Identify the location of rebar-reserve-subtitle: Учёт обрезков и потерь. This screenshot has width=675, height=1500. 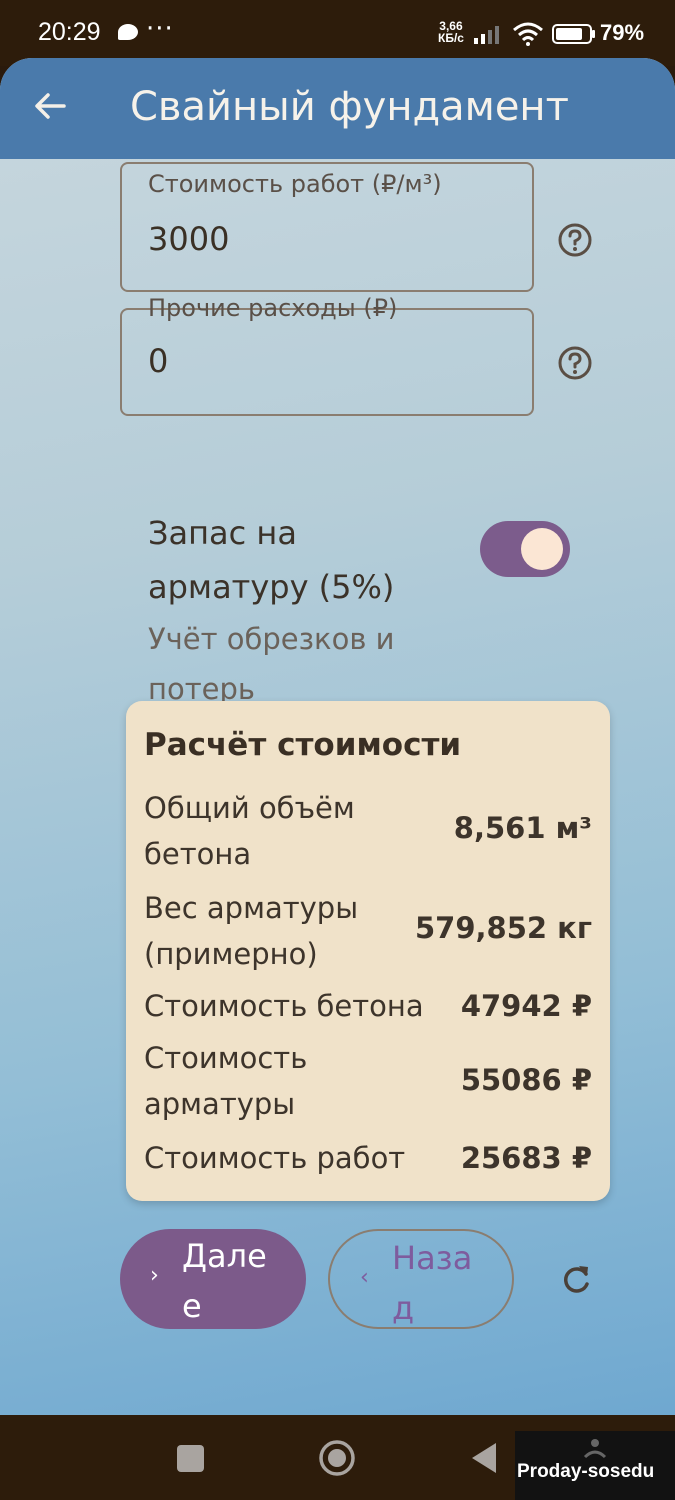
(271, 664).